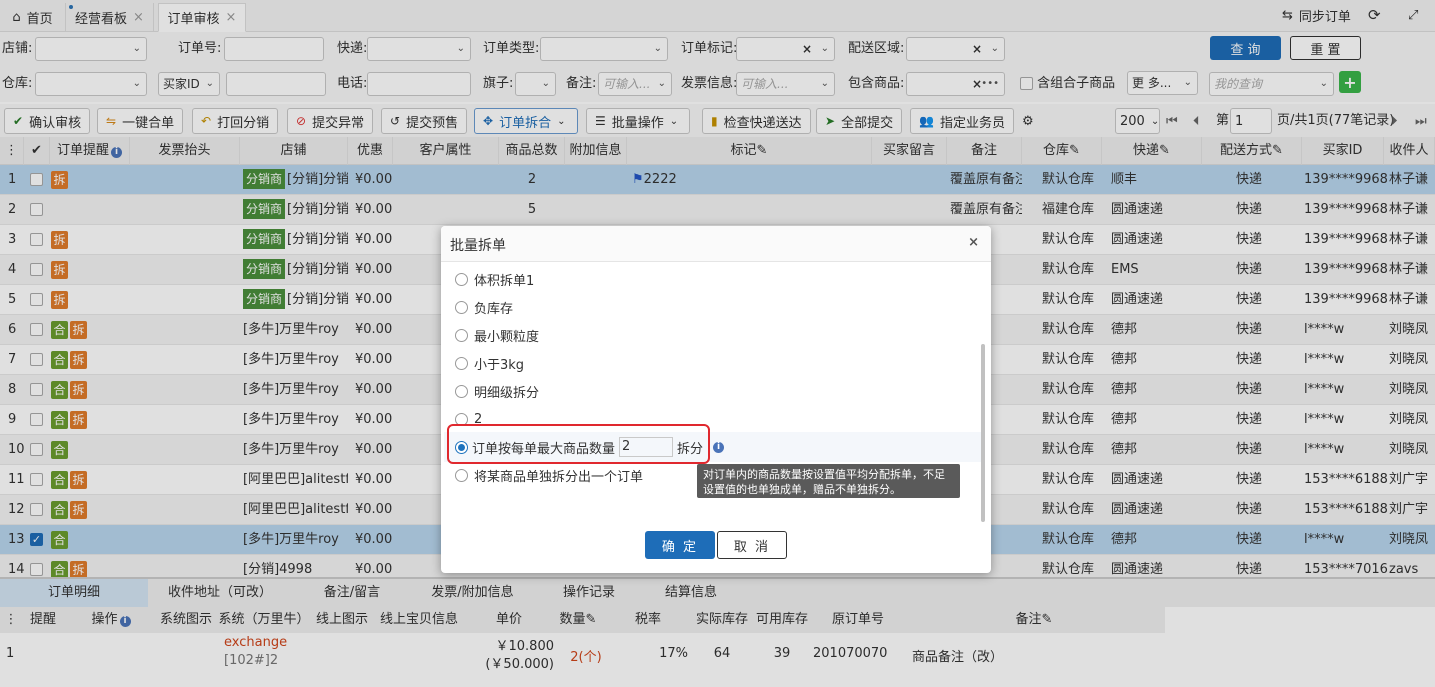  Describe the element at coordinates (478, 246) in the screenshot. I see `dialog-title: 批量拆单` at that location.